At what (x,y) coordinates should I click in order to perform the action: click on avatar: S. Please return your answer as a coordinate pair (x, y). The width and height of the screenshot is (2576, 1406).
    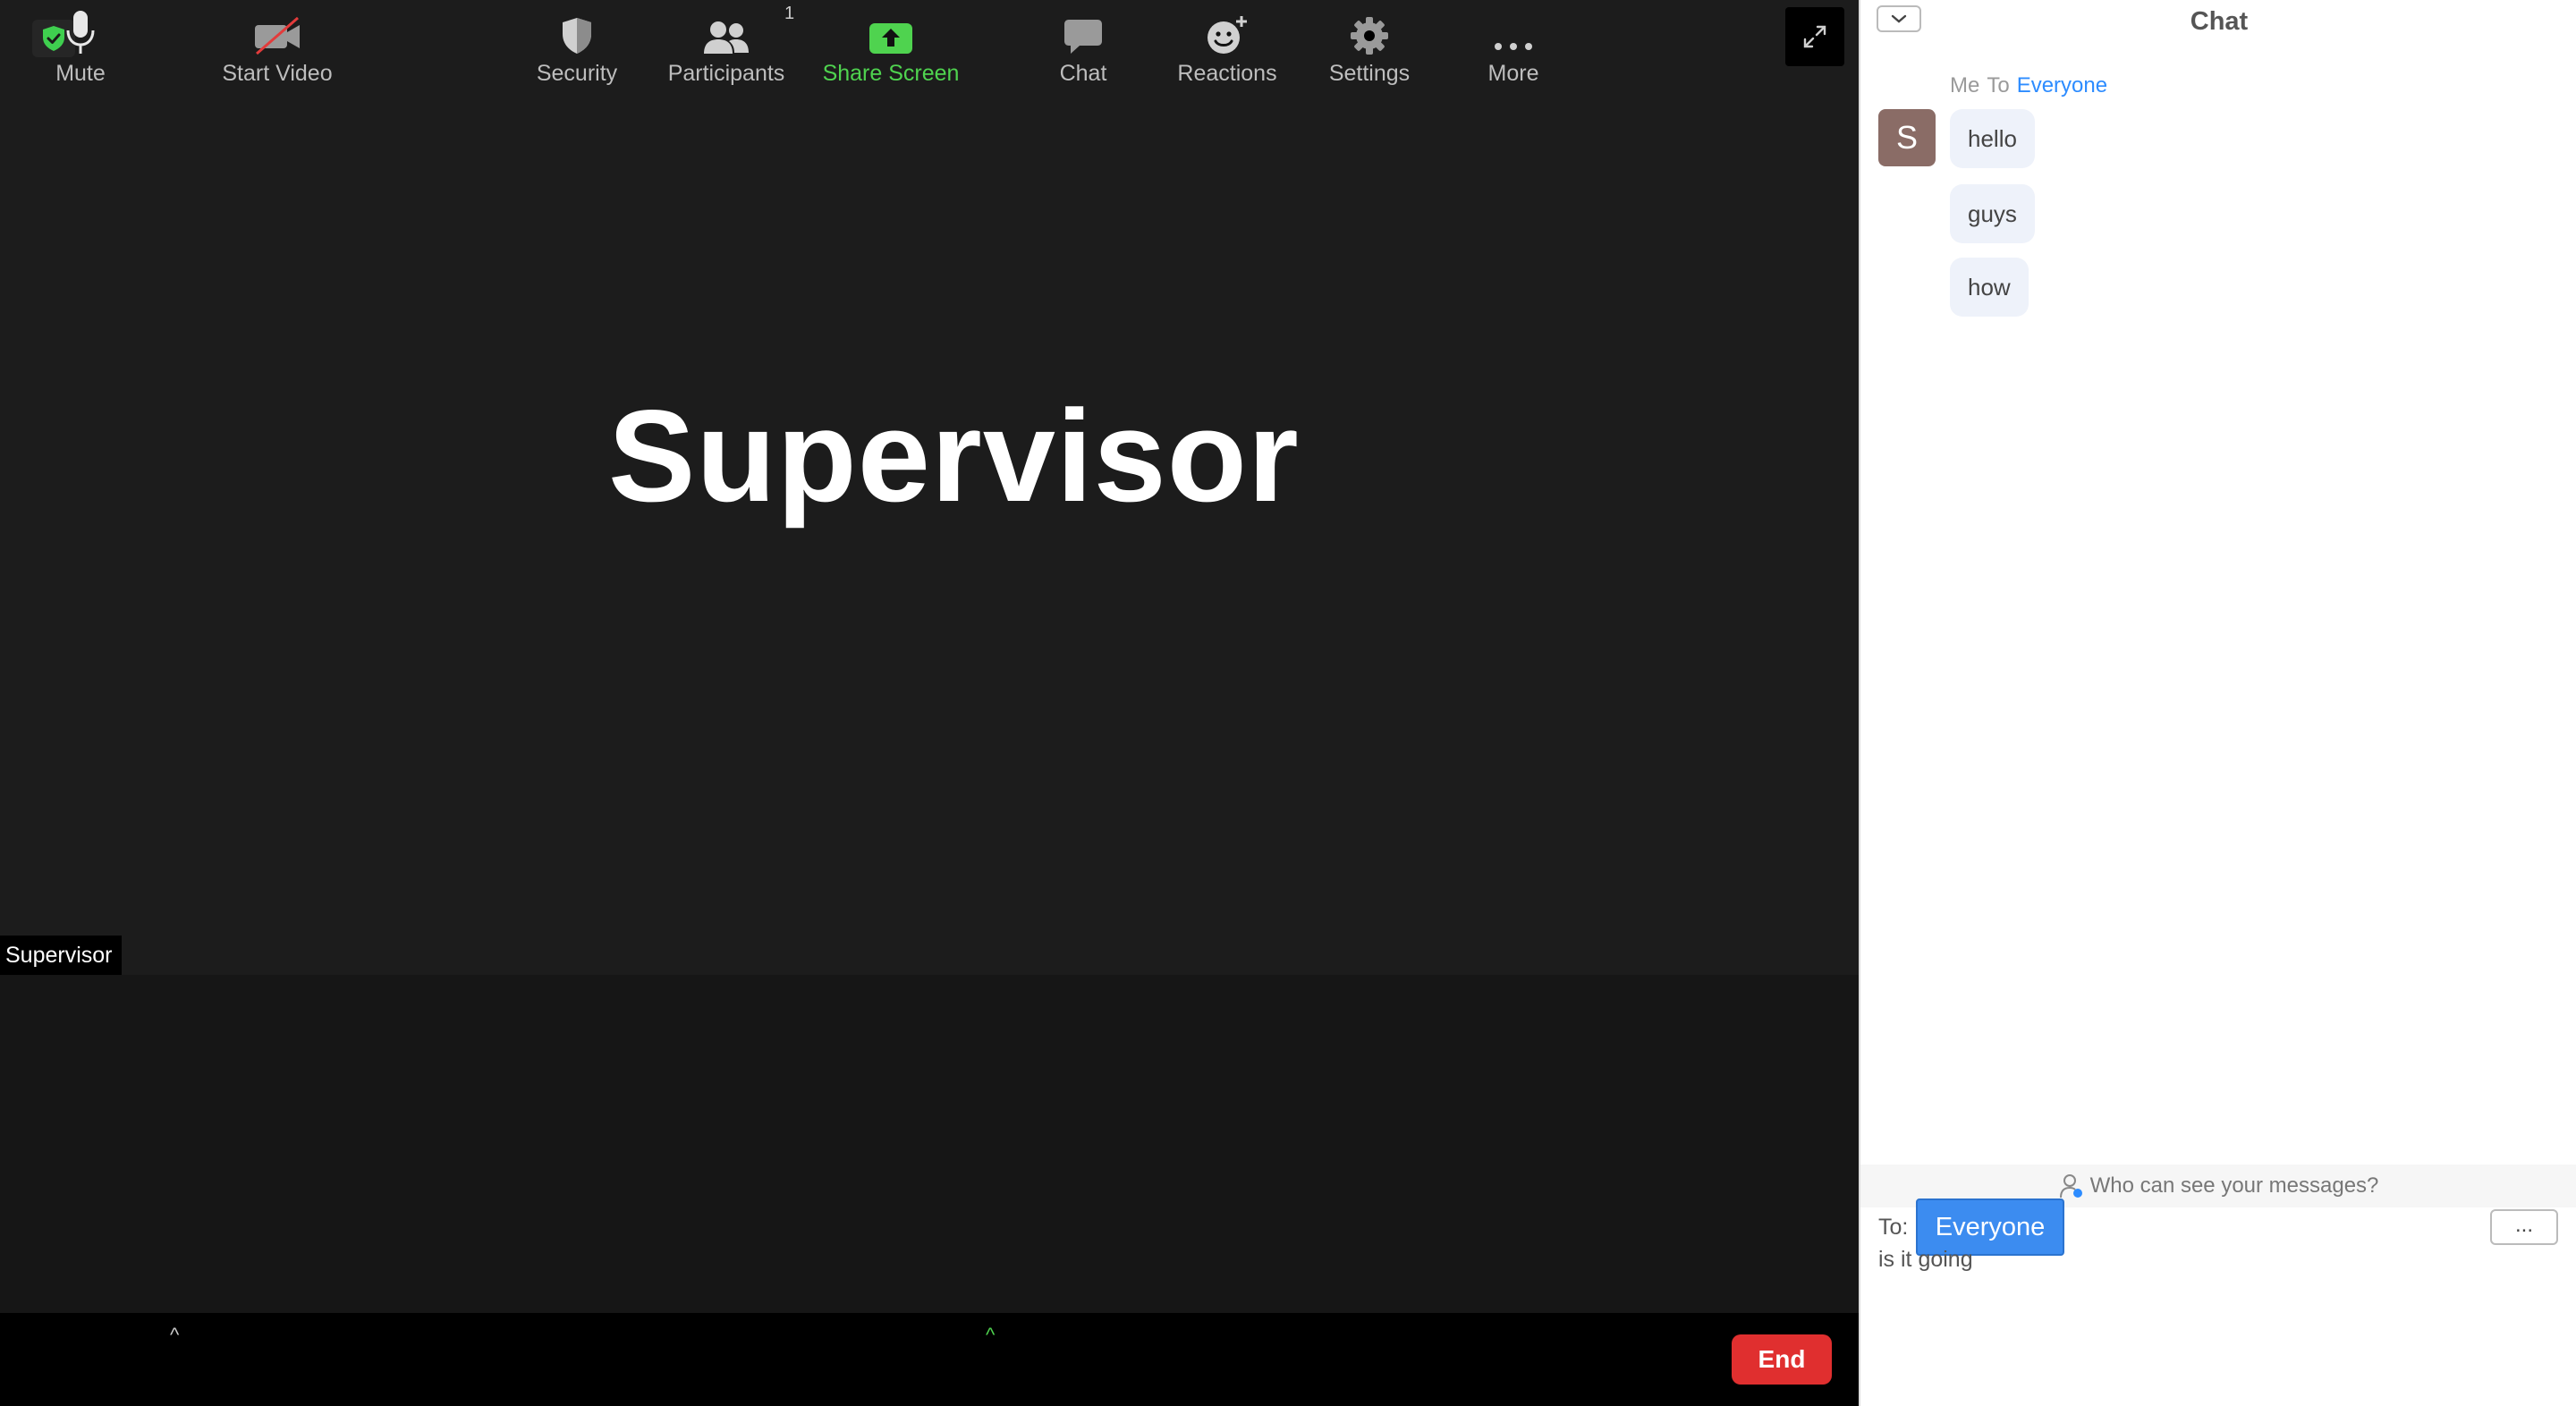
    Looking at the image, I should click on (1907, 137).